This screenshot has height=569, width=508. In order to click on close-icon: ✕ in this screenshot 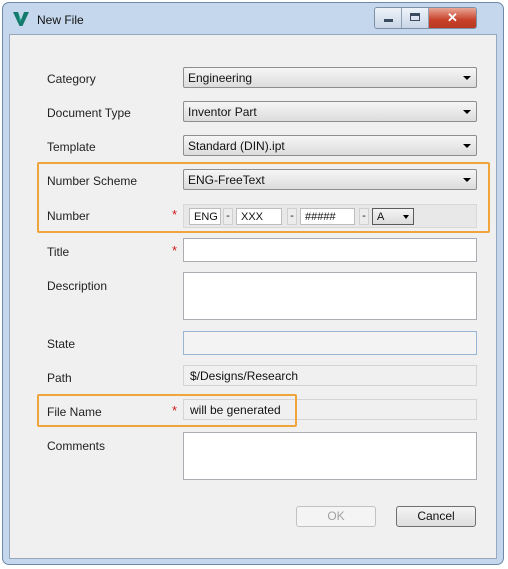, I will do `click(452, 17)`.